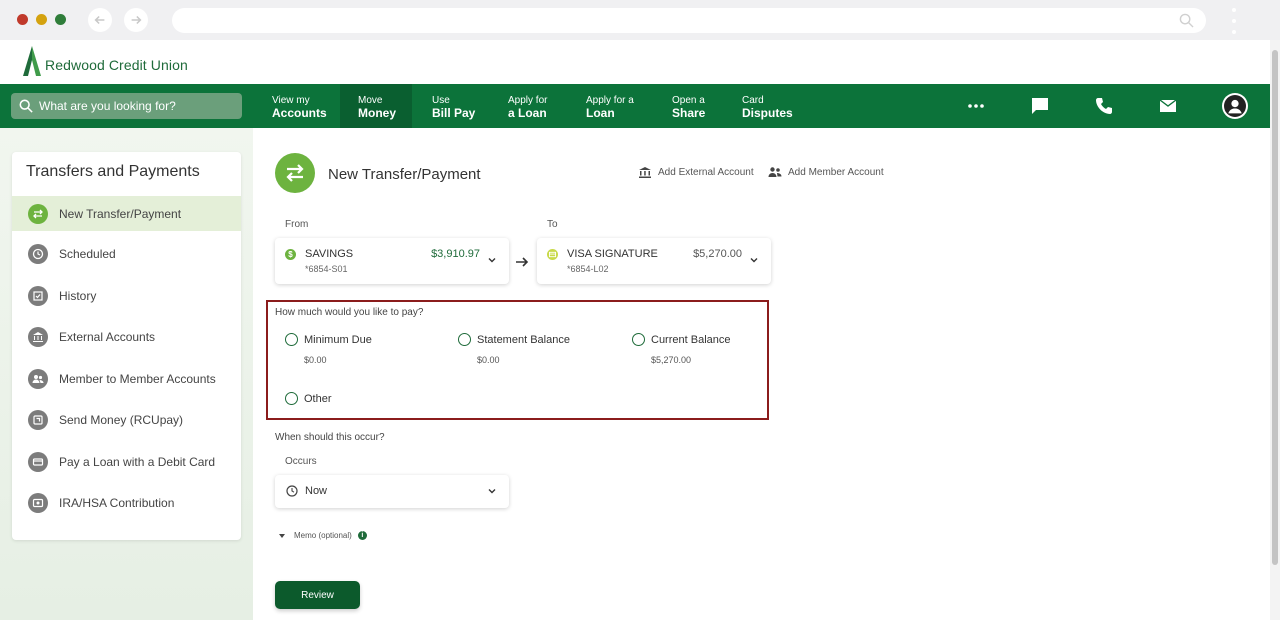 Image resolution: width=1280 pixels, height=620 pixels. What do you see at coordinates (1040, 106) in the screenshot?
I see `chat-icon` at bounding box center [1040, 106].